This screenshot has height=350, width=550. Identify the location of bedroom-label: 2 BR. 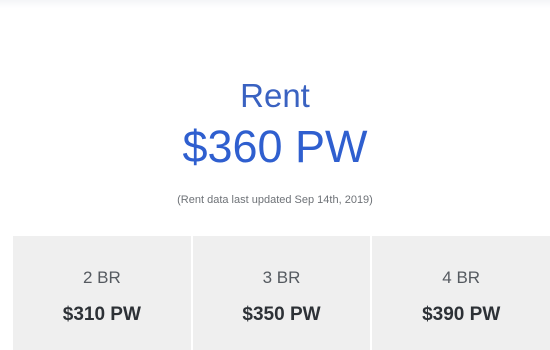
(101, 277).